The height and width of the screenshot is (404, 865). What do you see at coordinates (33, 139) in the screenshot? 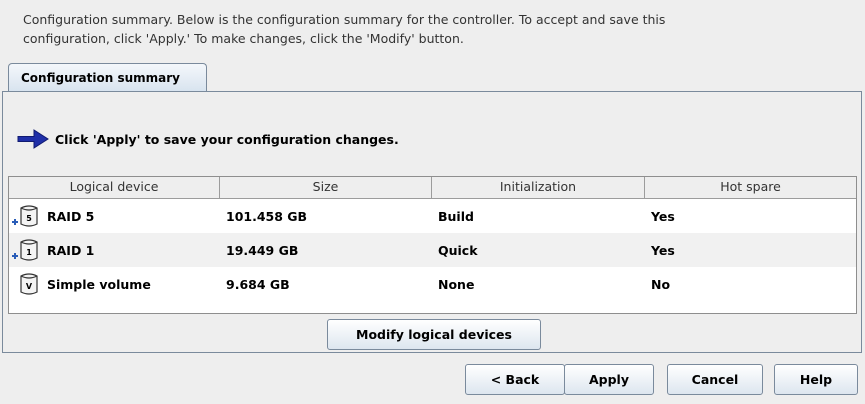
I see `arrow-right-icon` at bounding box center [33, 139].